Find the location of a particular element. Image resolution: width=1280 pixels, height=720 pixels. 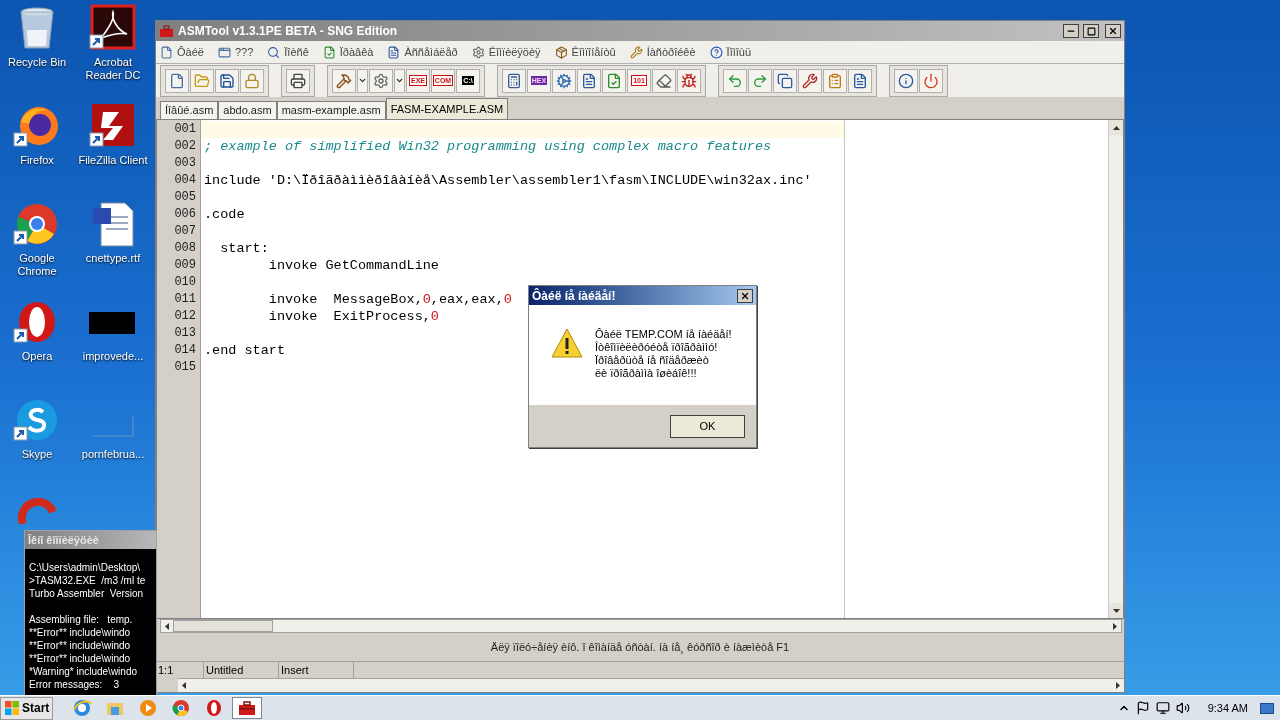

calculator-icon is located at coordinates (514, 80).